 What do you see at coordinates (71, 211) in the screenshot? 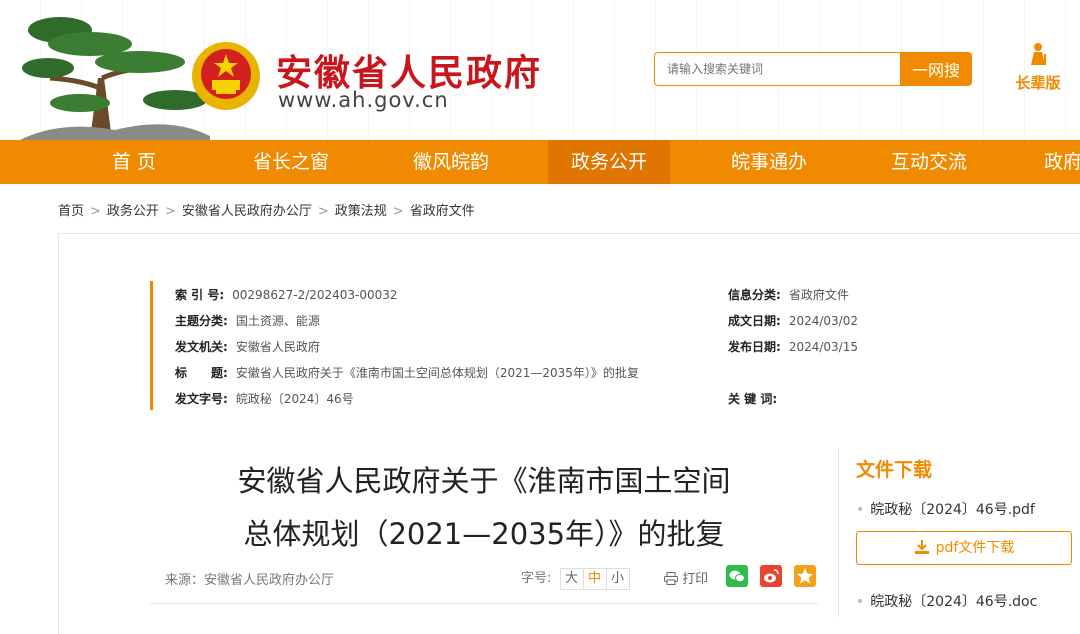
I see `breadcrumb-home: 首页` at bounding box center [71, 211].